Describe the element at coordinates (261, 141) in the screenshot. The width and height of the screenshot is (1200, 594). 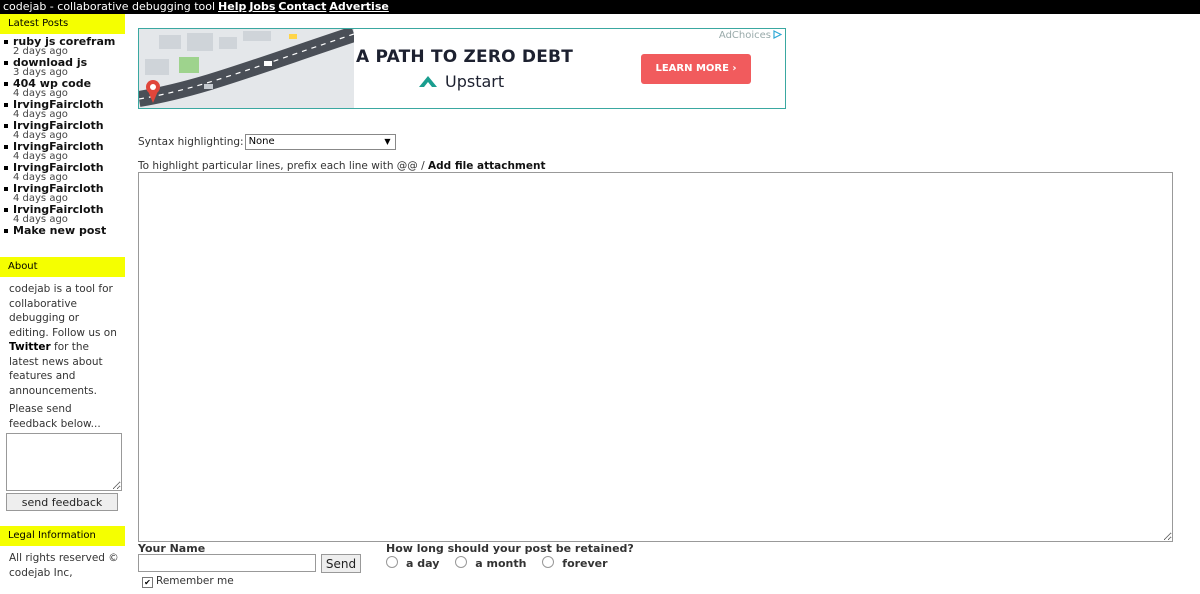
I see `syntax-selected-value: None` at that location.